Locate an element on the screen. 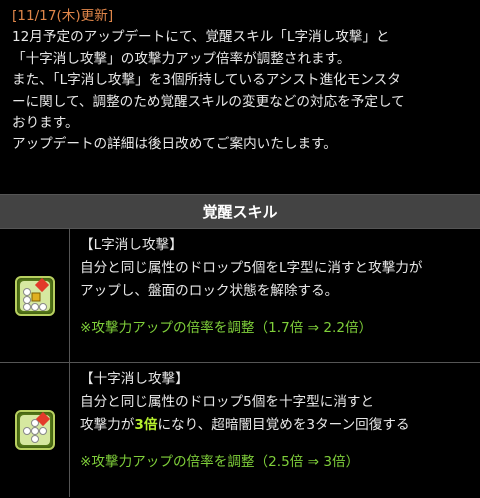 Image resolution: width=480 pixels, height=498 pixels. adjustment-note: ※攻撃力アップの倍率を調整（2.5倍 ⇒ 3倍） is located at coordinates (220, 462).